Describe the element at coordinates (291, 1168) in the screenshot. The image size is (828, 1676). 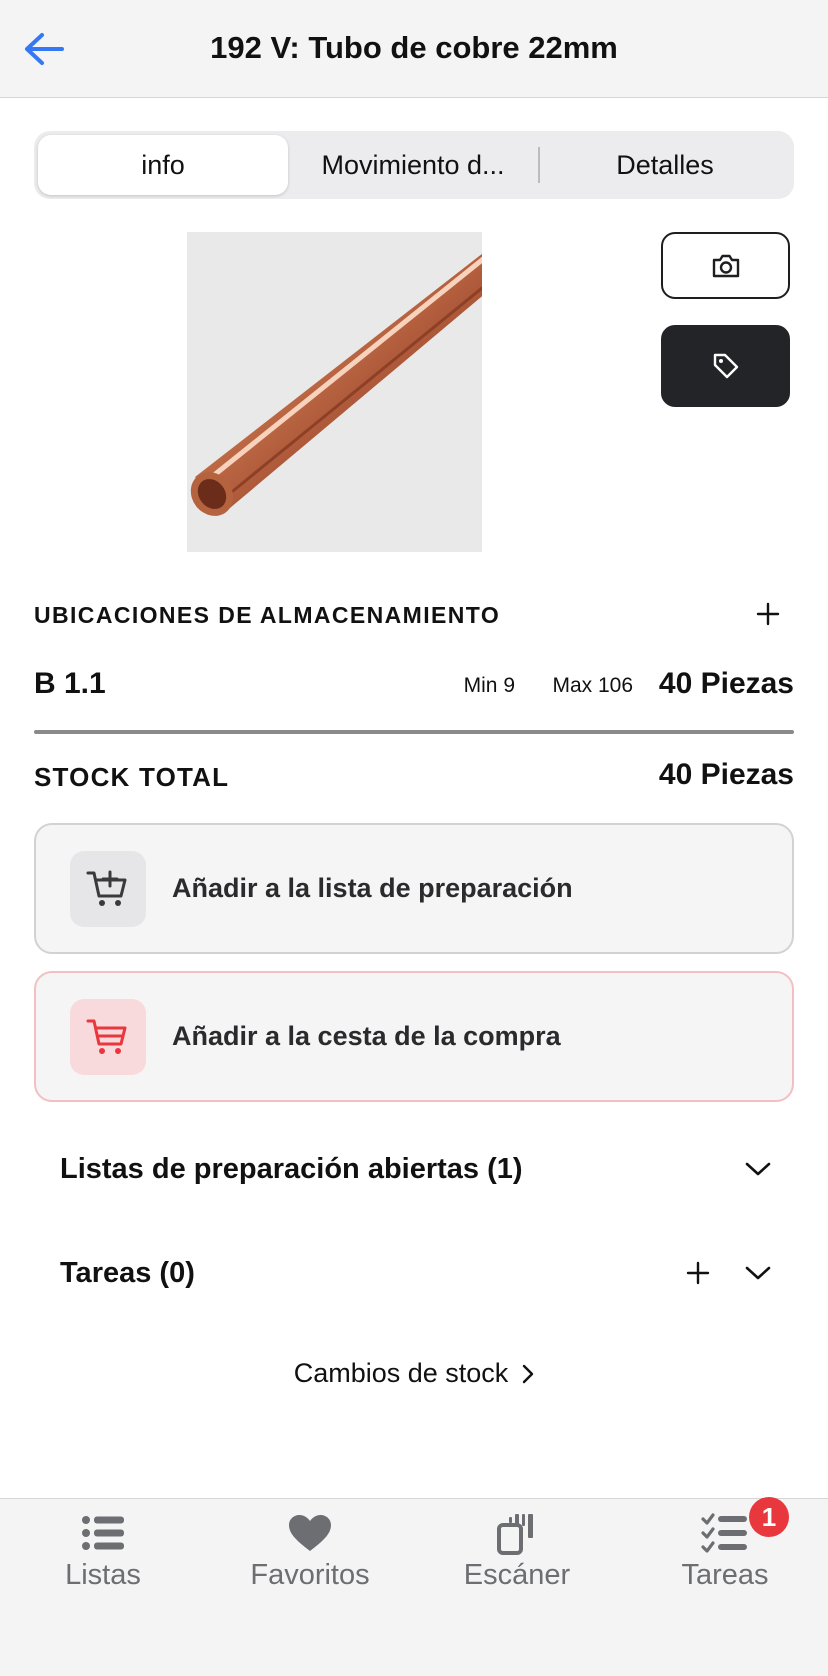
I see `open-prep-lists-title: Listas de preparación abiertas (1)` at that location.